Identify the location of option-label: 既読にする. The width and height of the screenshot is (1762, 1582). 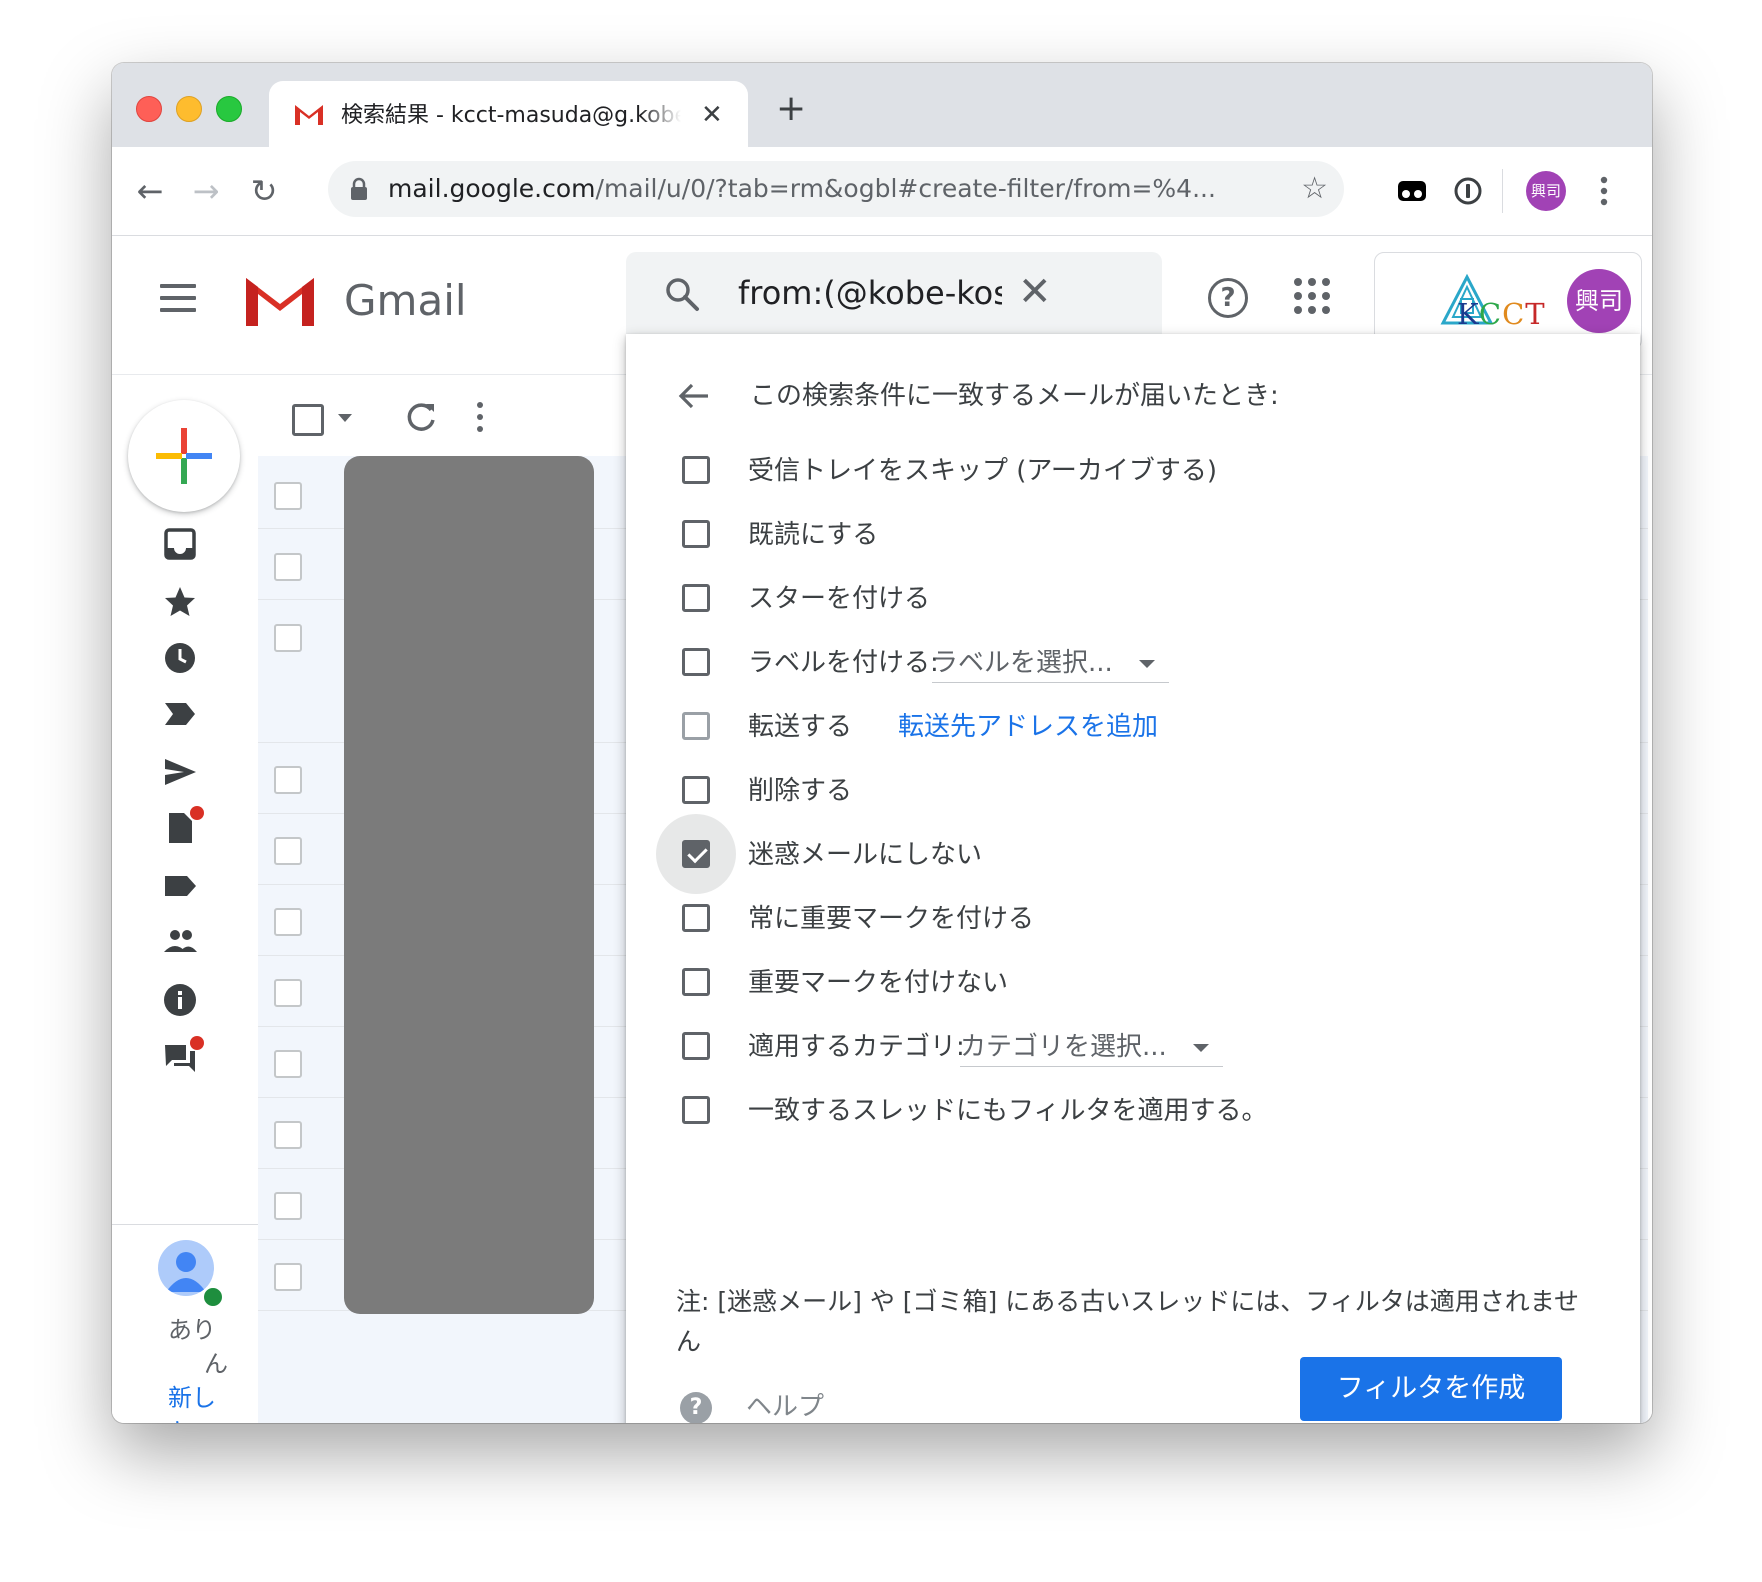
(813, 535).